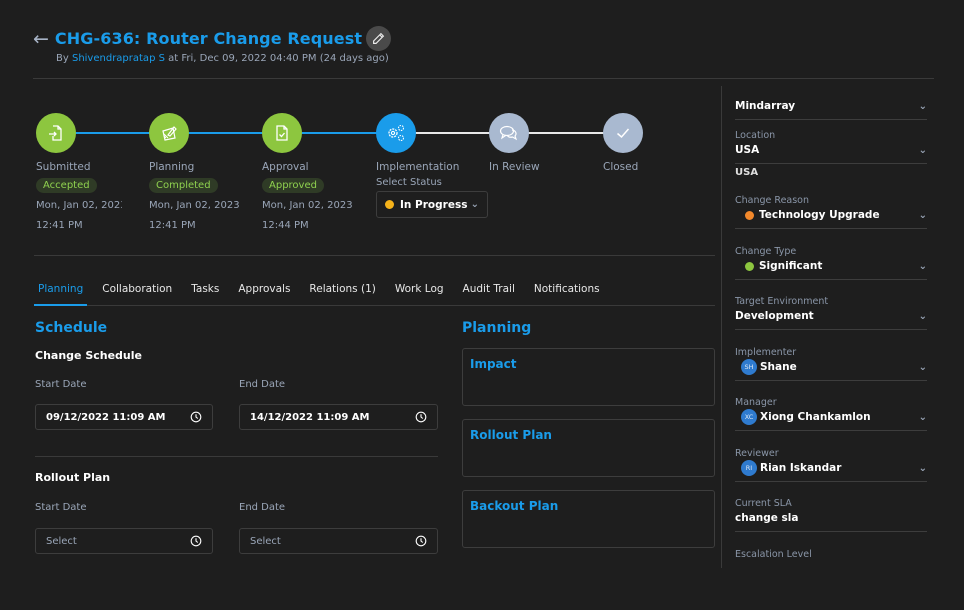 This screenshot has width=964, height=610. Describe the element at coordinates (262, 507) in the screenshot. I see `rollout-end-date-label: End Date` at that location.